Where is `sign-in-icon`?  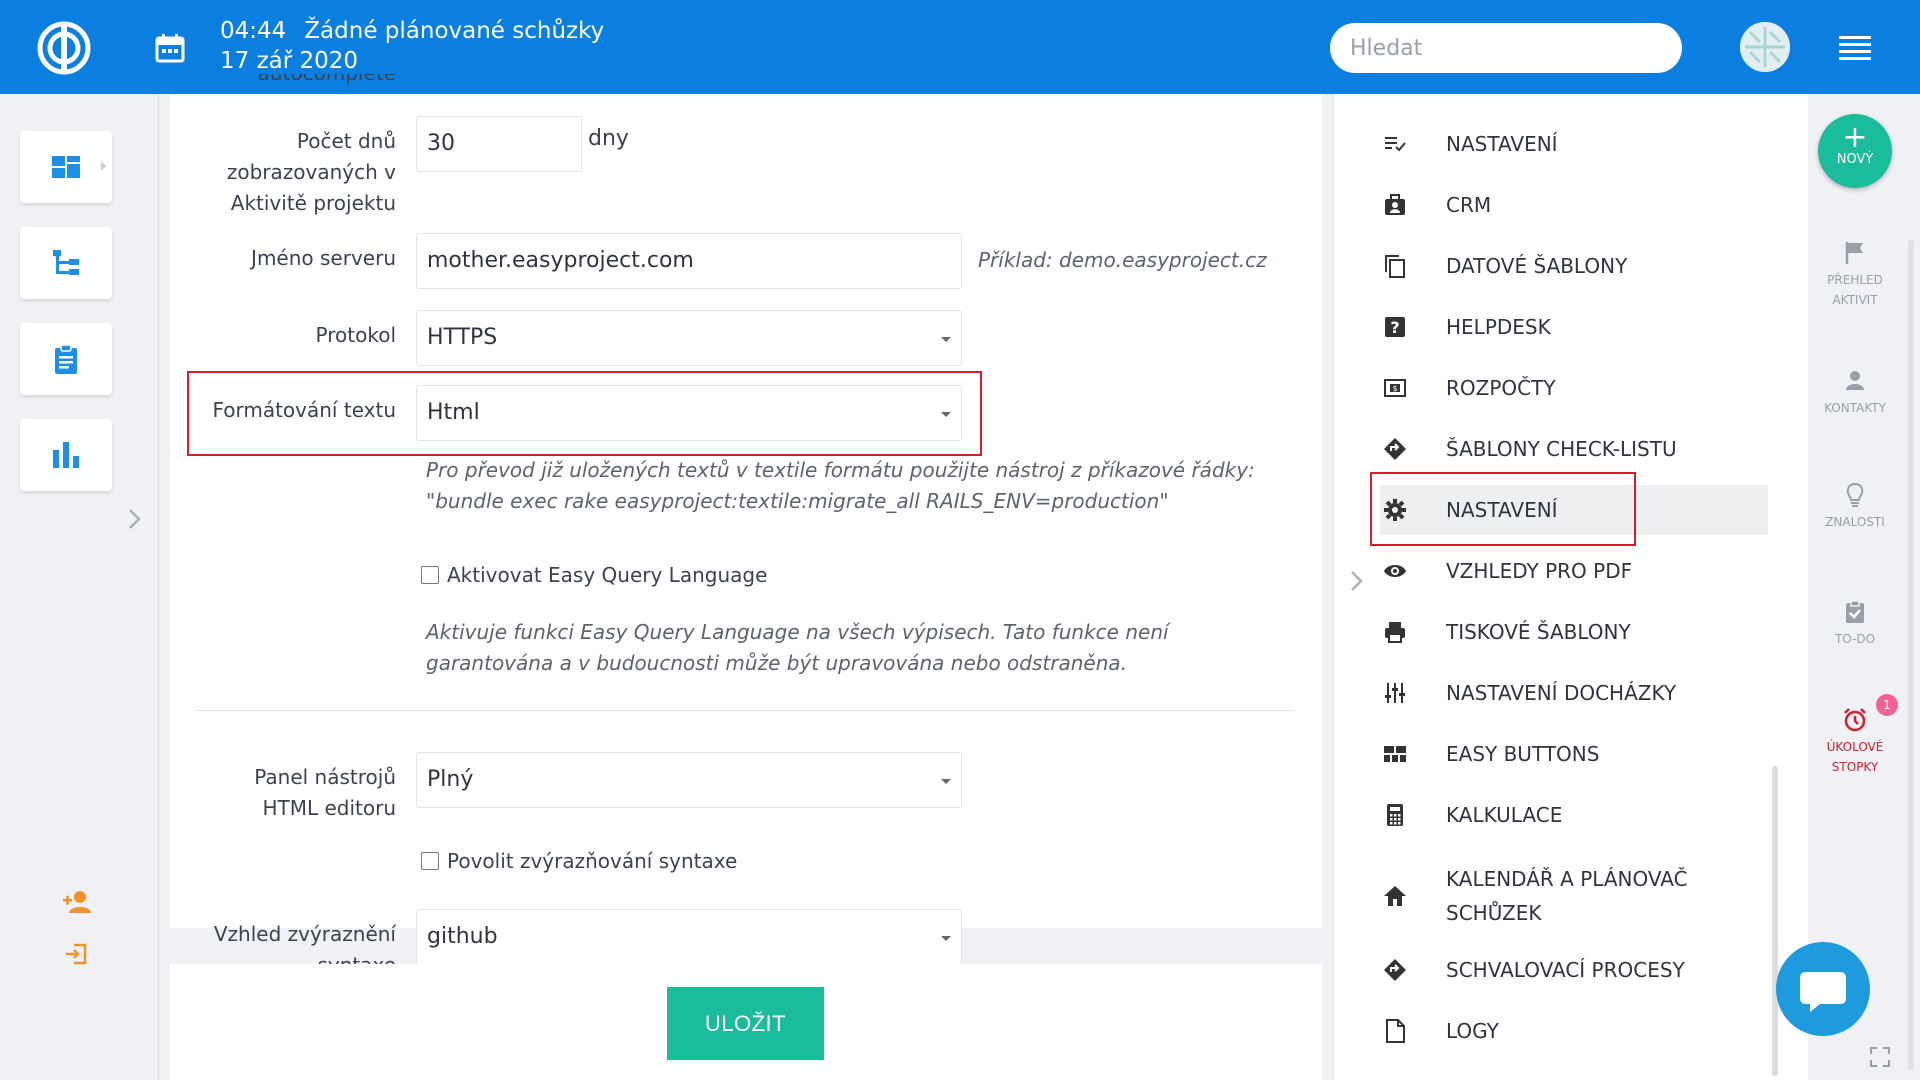
sign-in-icon is located at coordinates (76, 954).